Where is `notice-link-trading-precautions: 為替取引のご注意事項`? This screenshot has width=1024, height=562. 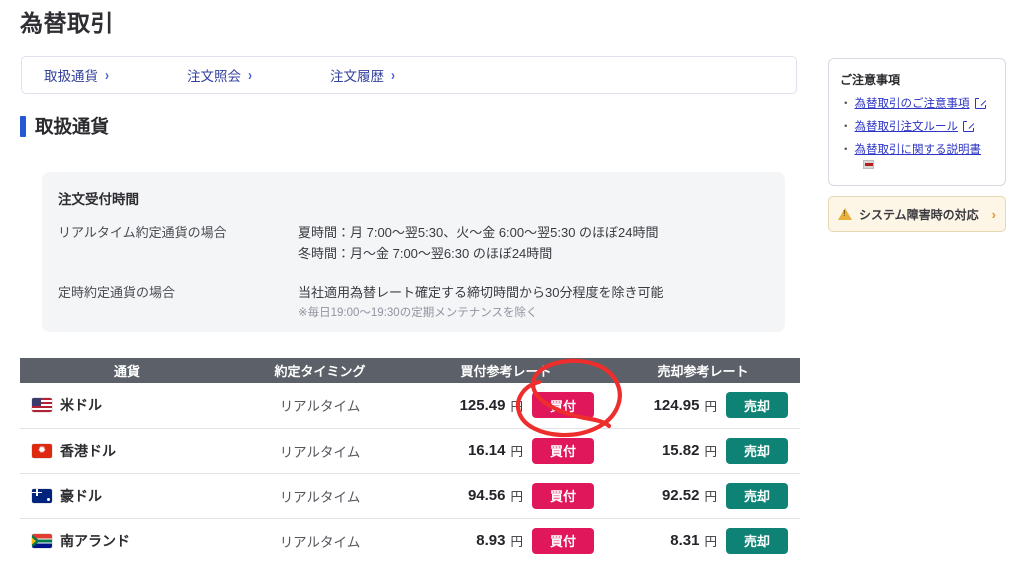 notice-link-trading-precautions: 為替取引のご注意事項 is located at coordinates (912, 104).